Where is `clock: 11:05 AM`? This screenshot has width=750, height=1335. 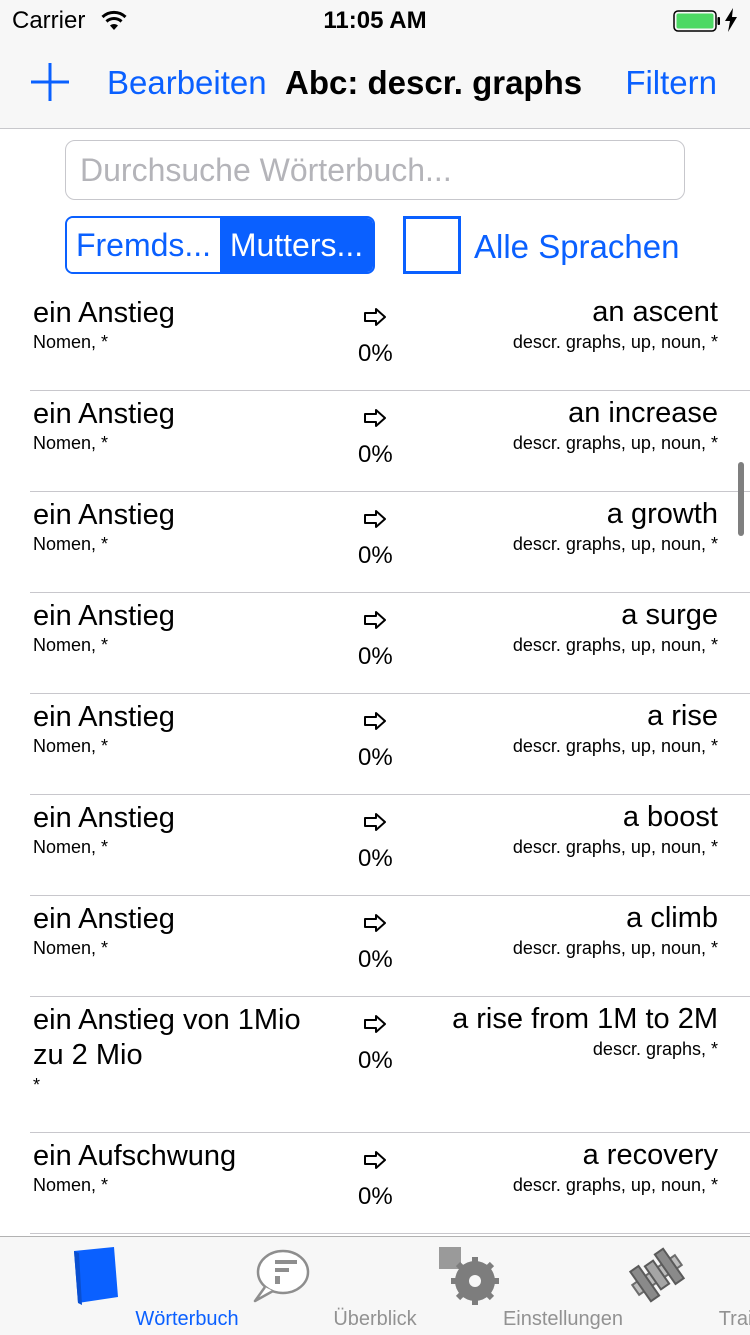
clock: 11:05 AM is located at coordinates (375, 21).